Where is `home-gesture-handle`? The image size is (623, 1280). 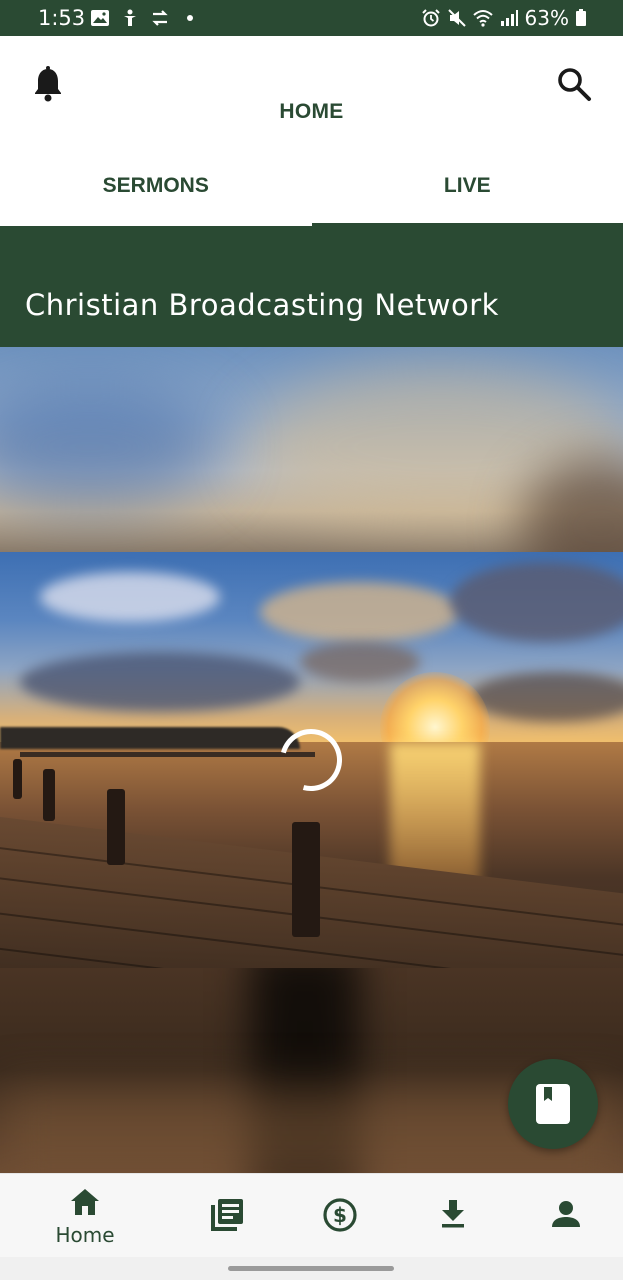 home-gesture-handle is located at coordinates (311, 1268).